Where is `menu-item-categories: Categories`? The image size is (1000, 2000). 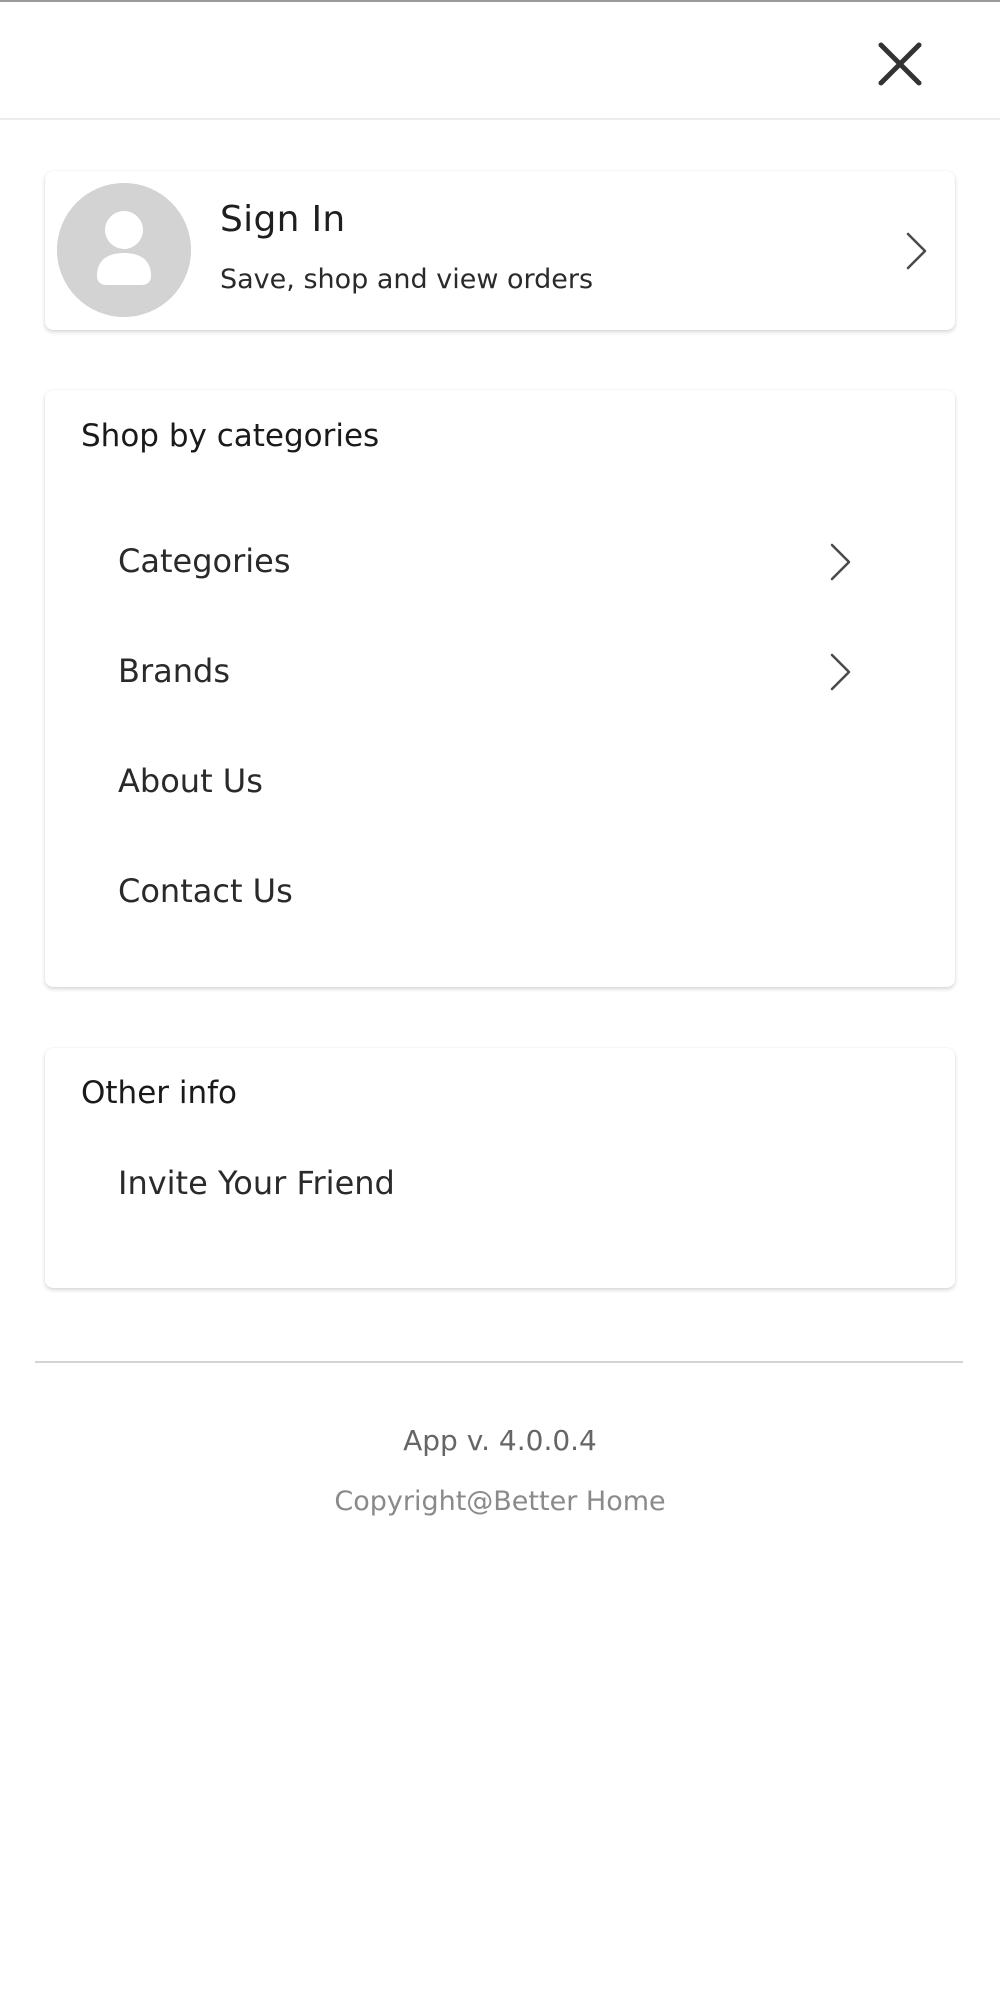
menu-item-categories: Categories is located at coordinates (500, 562).